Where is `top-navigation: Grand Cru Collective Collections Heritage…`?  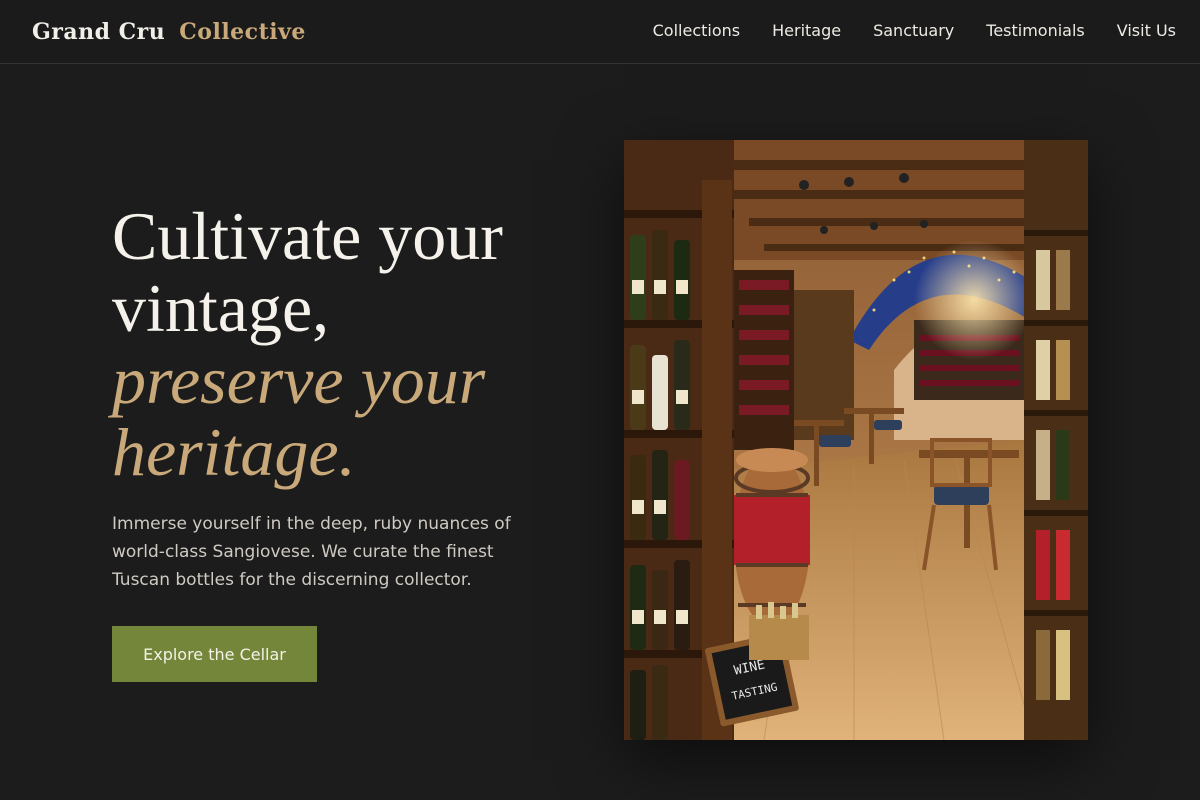
top-navigation: Grand Cru Collective Collections Heritage… is located at coordinates (600, 32).